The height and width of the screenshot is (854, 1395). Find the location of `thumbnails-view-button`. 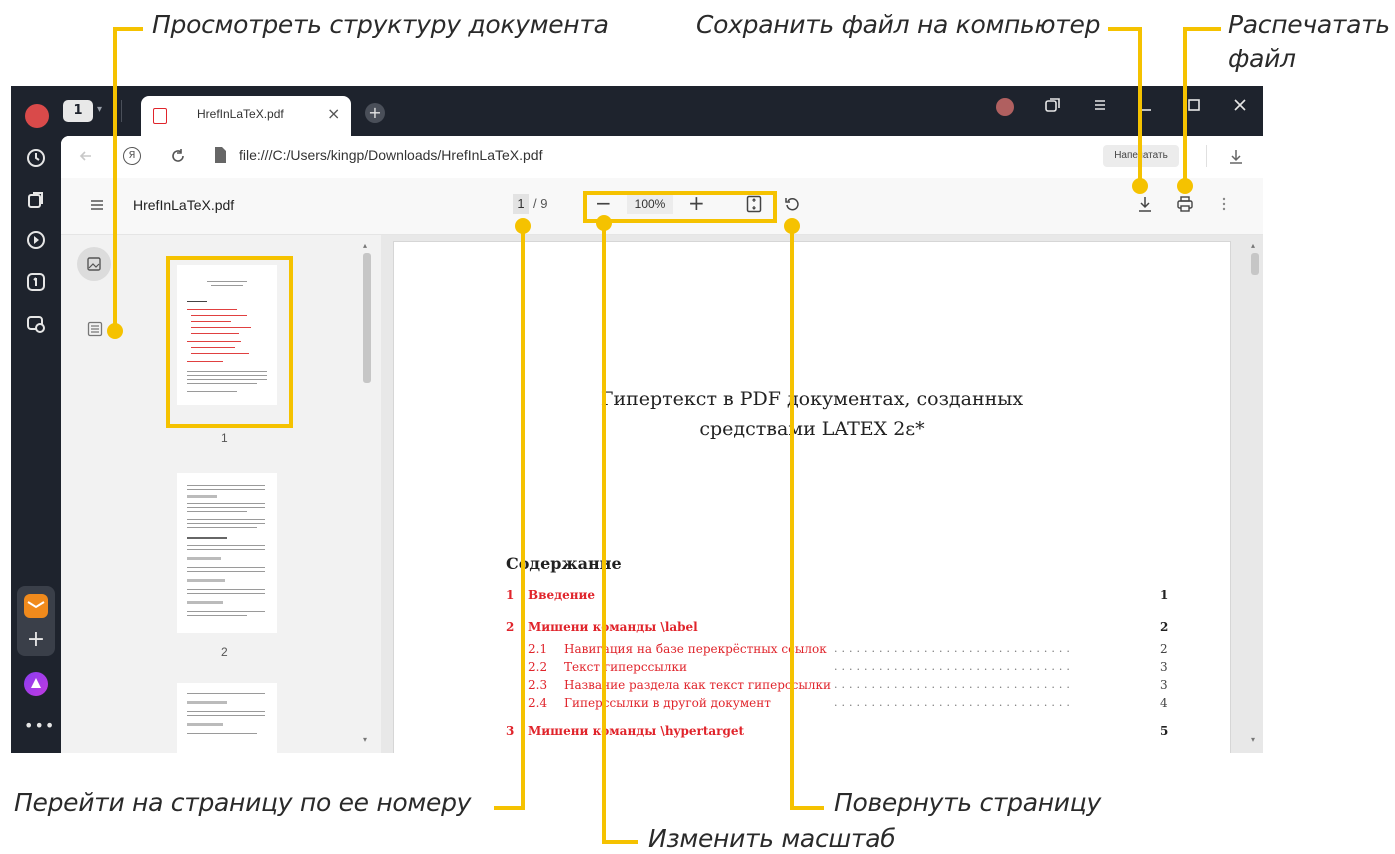

thumbnails-view-button is located at coordinates (94, 264).